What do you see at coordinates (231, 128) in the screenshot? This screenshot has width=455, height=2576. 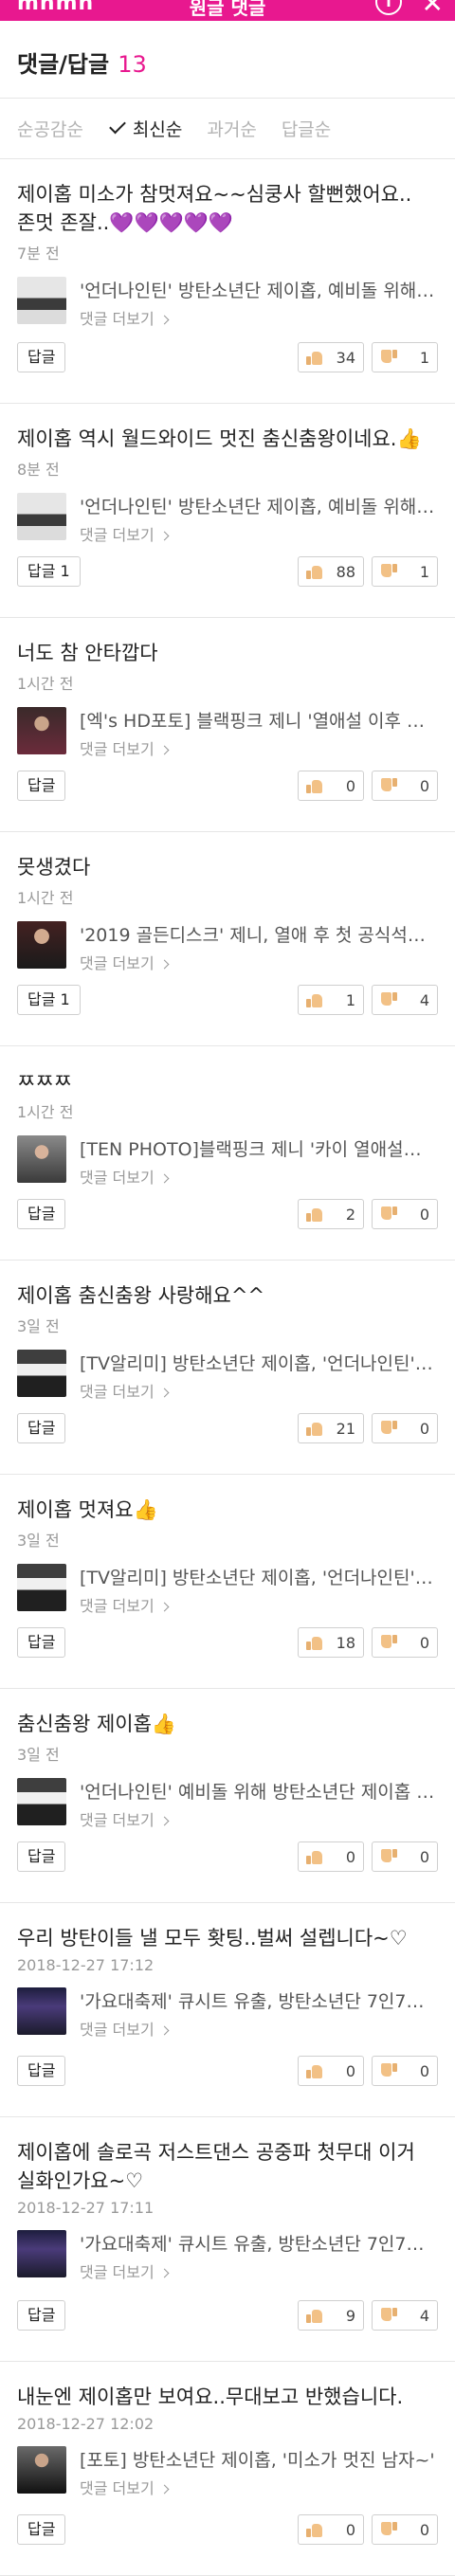 I see `sort-option-oldest: 과거순` at bounding box center [231, 128].